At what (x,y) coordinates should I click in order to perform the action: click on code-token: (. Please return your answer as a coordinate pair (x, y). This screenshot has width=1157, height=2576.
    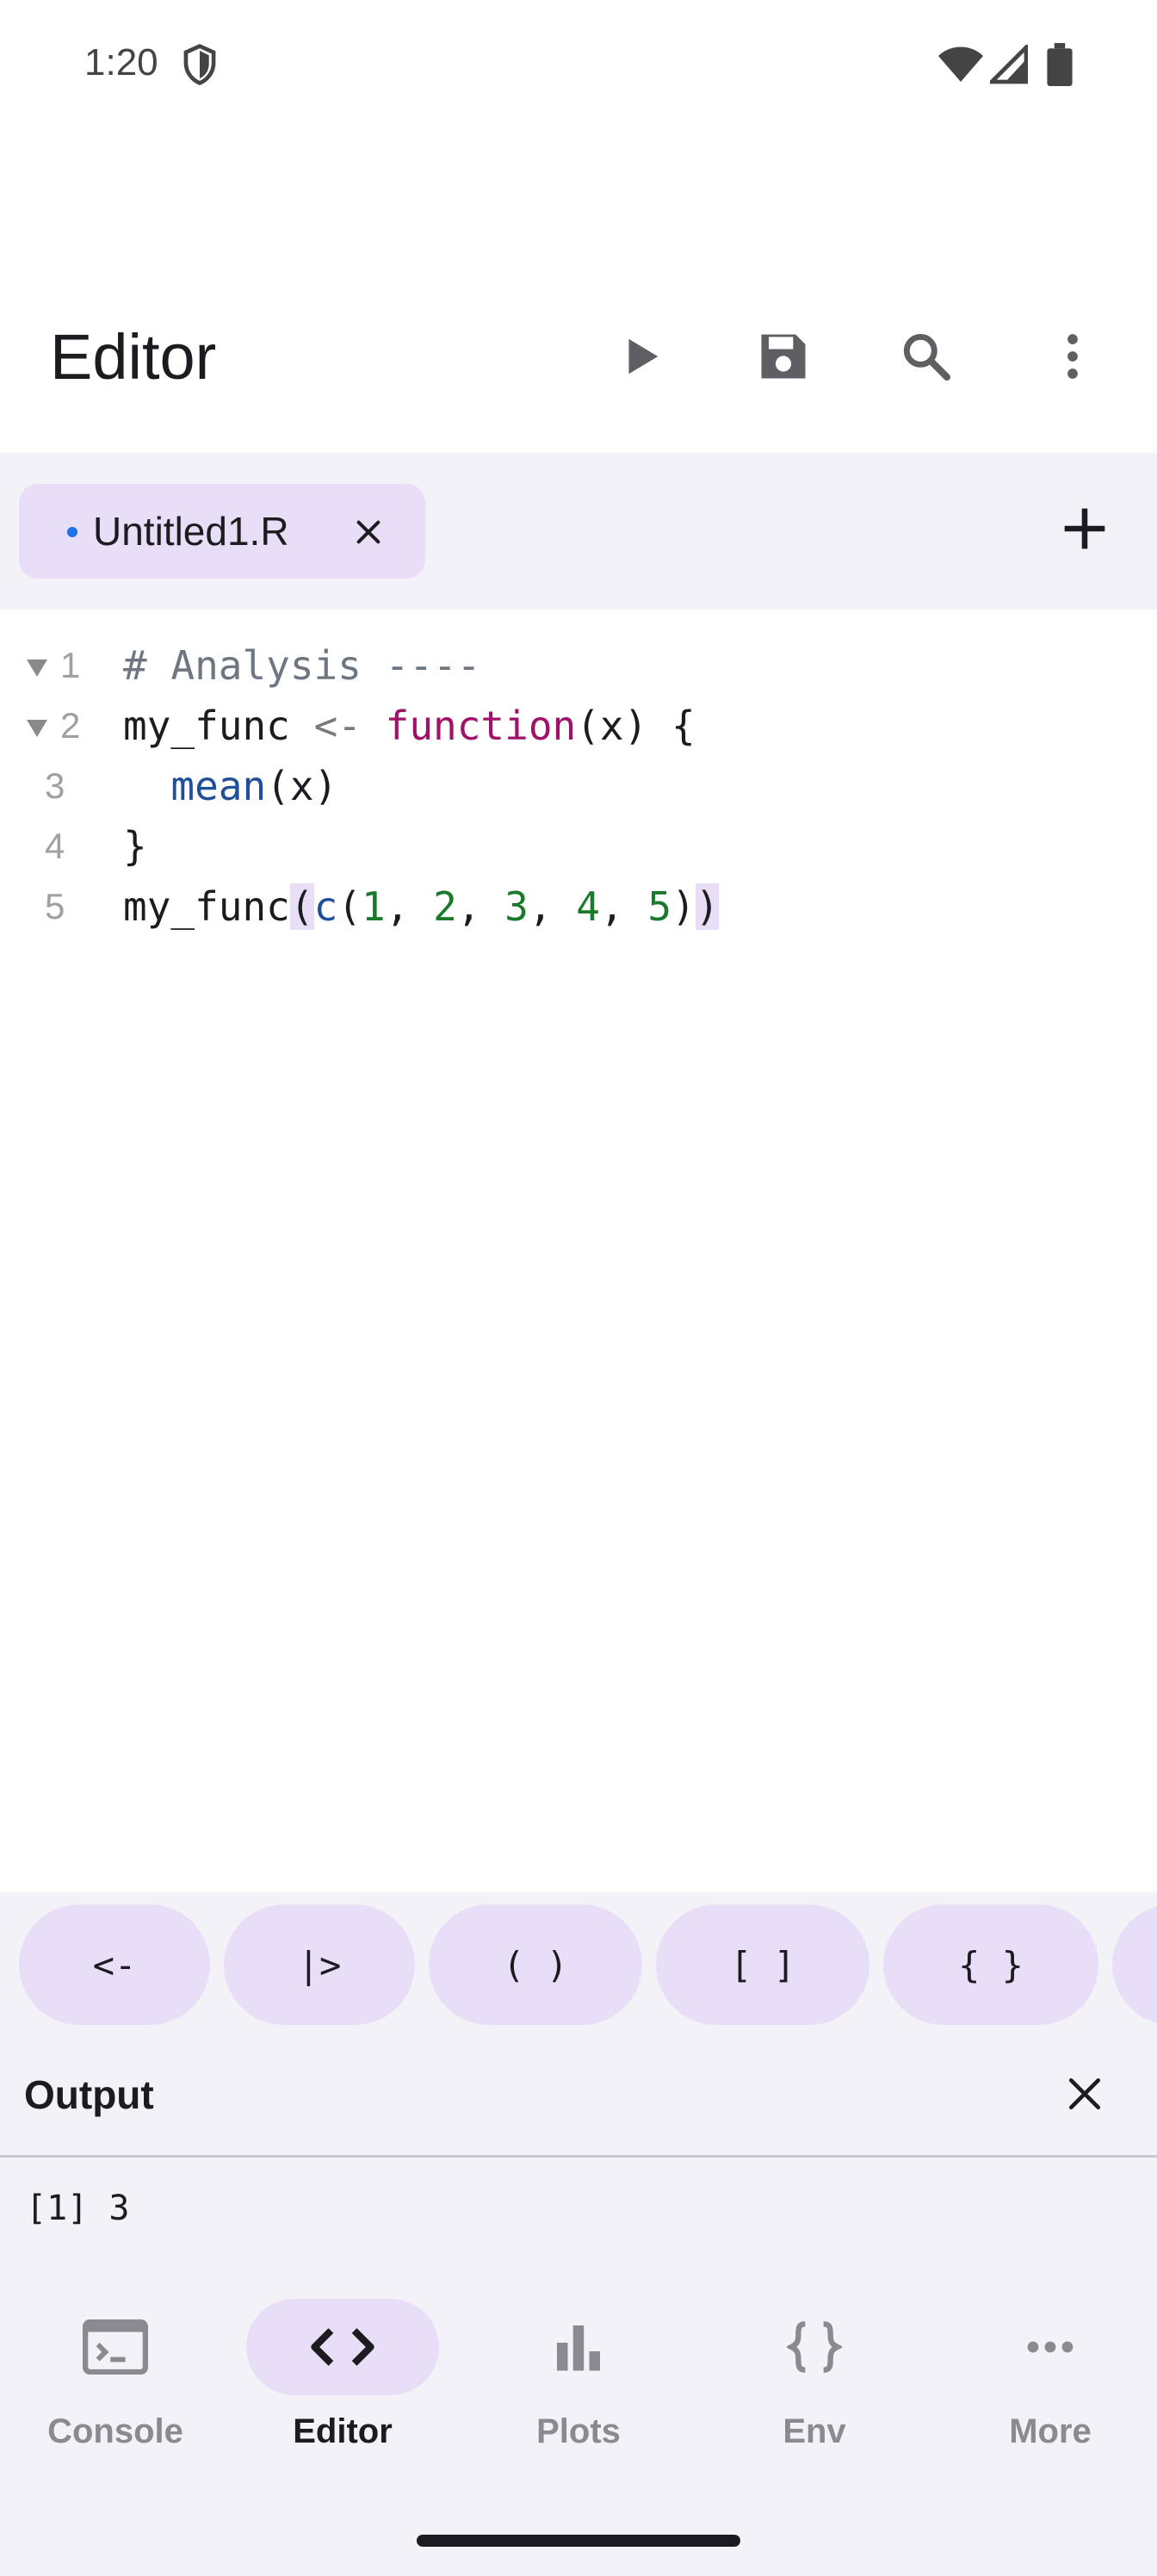
    Looking at the image, I should click on (350, 907).